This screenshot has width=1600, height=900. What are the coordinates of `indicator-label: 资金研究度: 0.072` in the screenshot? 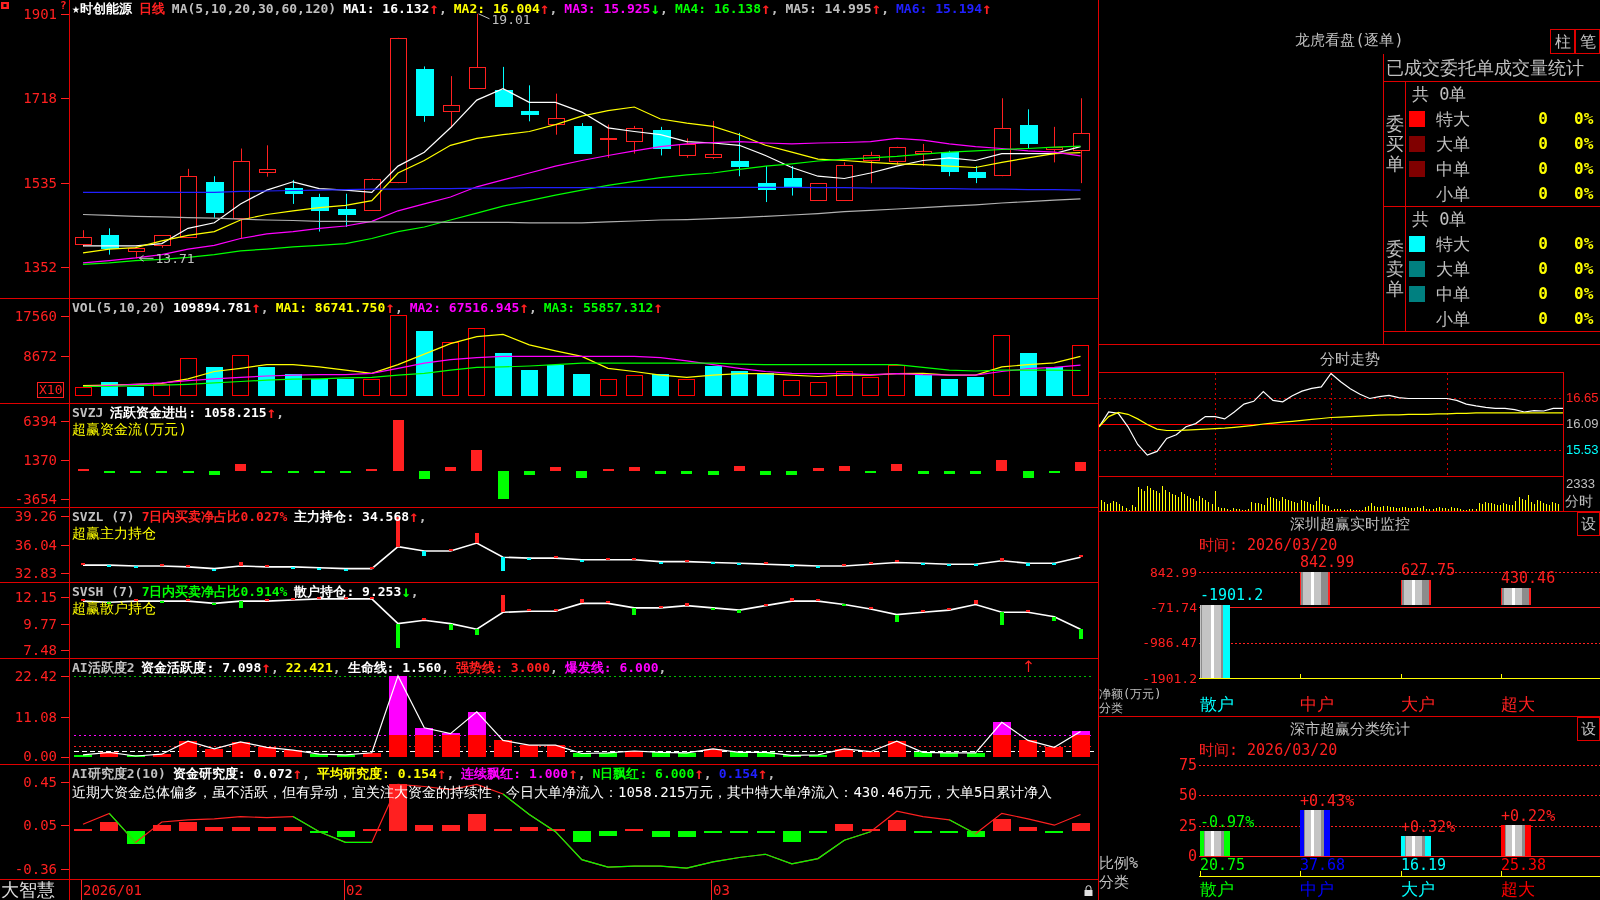 It's located at (232, 773).